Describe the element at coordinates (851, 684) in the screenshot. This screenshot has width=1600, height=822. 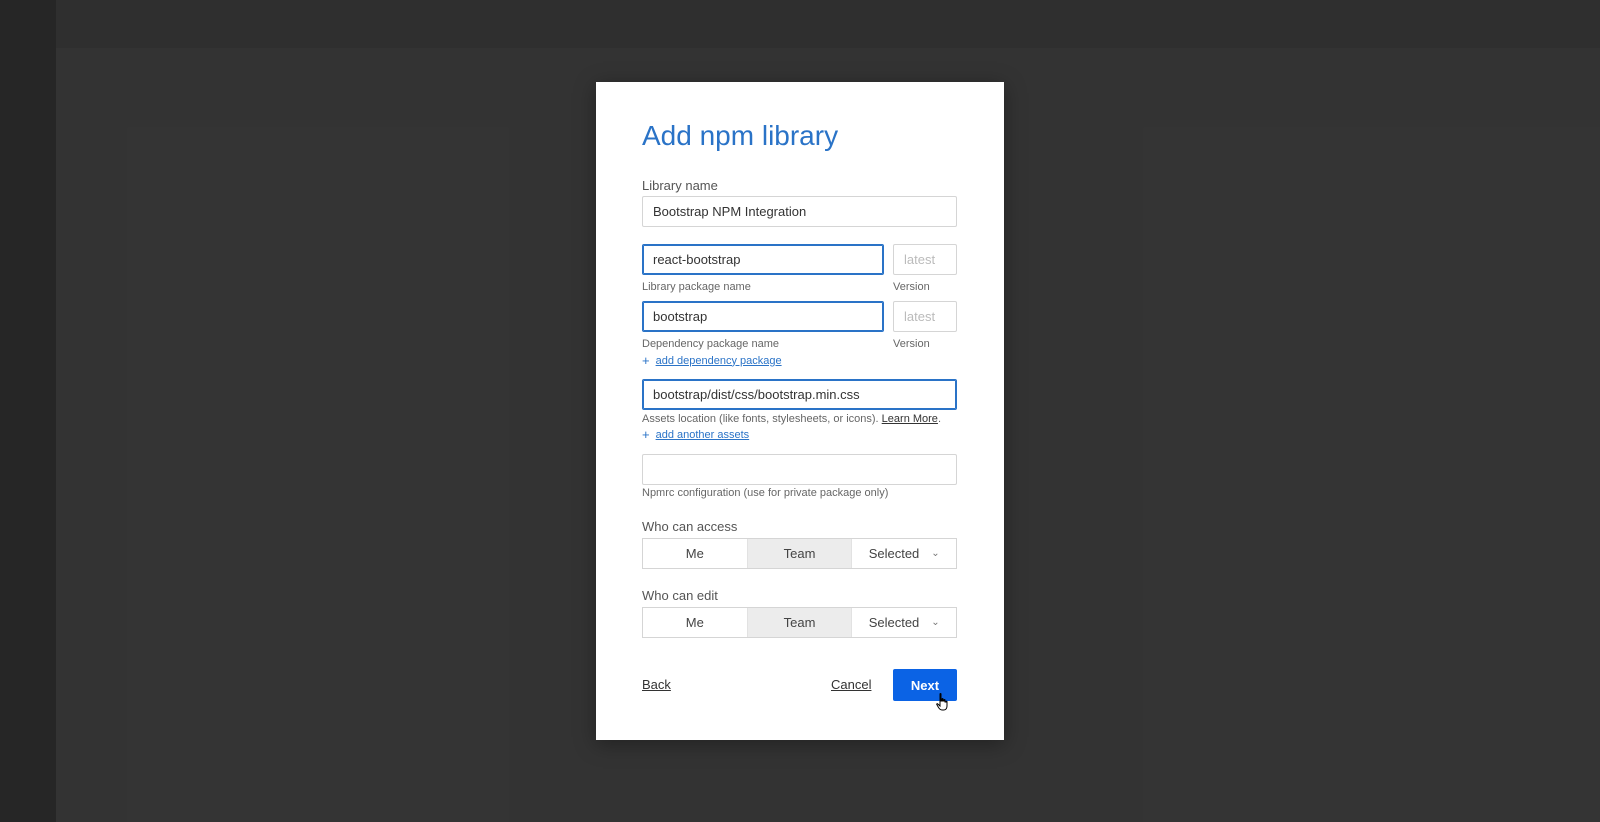
I see `cancel-button: Cancel` at that location.